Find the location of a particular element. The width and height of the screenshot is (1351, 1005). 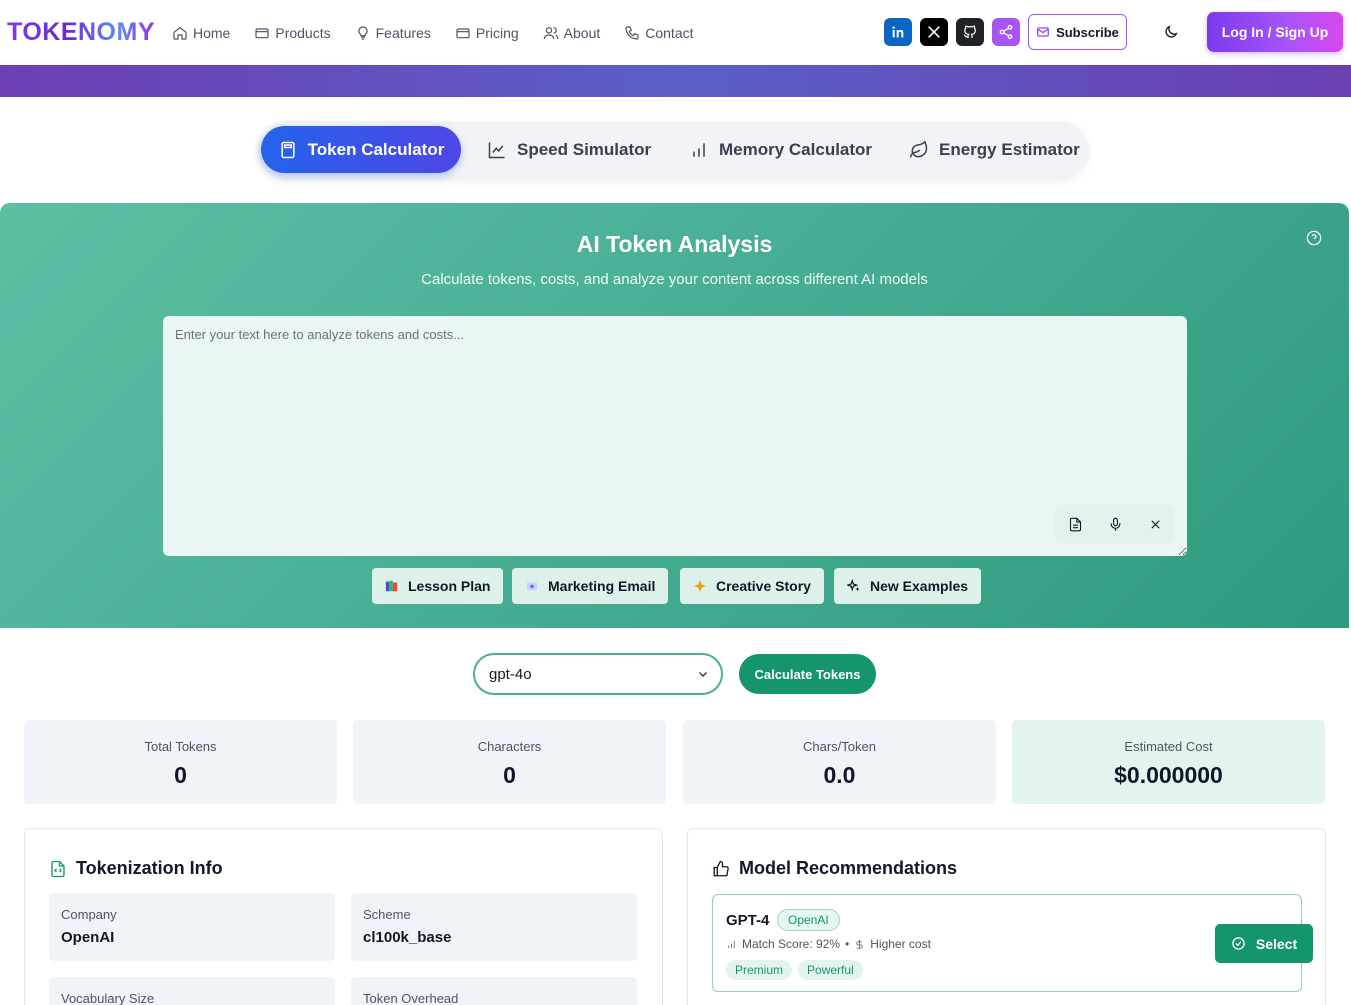

select-model-button: Select is located at coordinates (1264, 943).